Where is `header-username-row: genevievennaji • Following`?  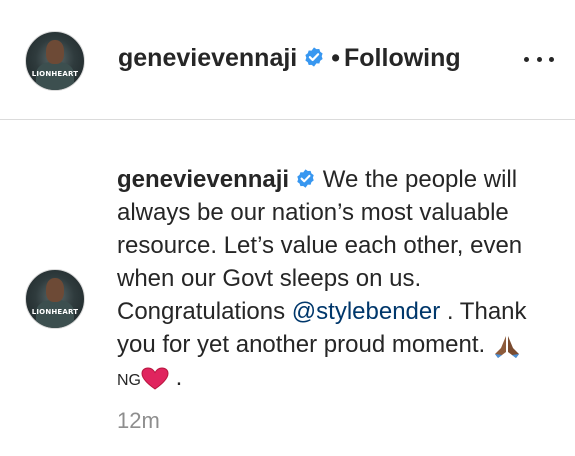
header-username-row: genevievennaji • Following is located at coordinates (289, 58).